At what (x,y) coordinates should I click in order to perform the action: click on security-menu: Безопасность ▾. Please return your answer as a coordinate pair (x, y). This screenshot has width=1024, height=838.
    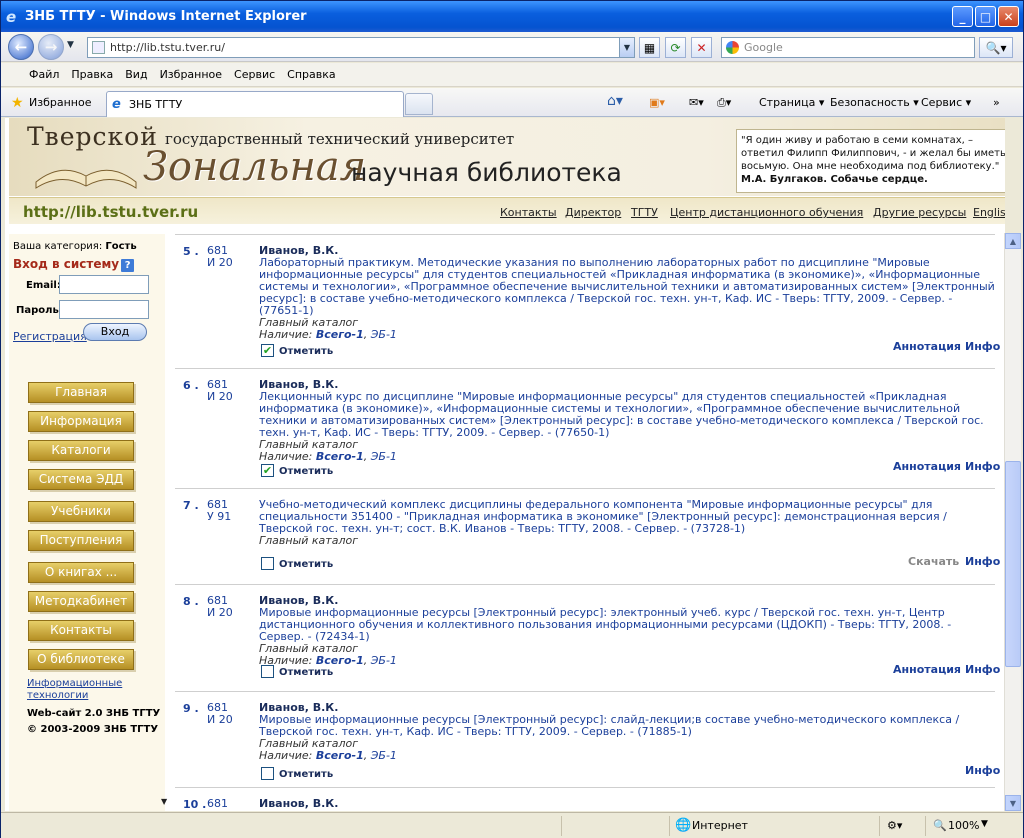
    Looking at the image, I should click on (874, 102).